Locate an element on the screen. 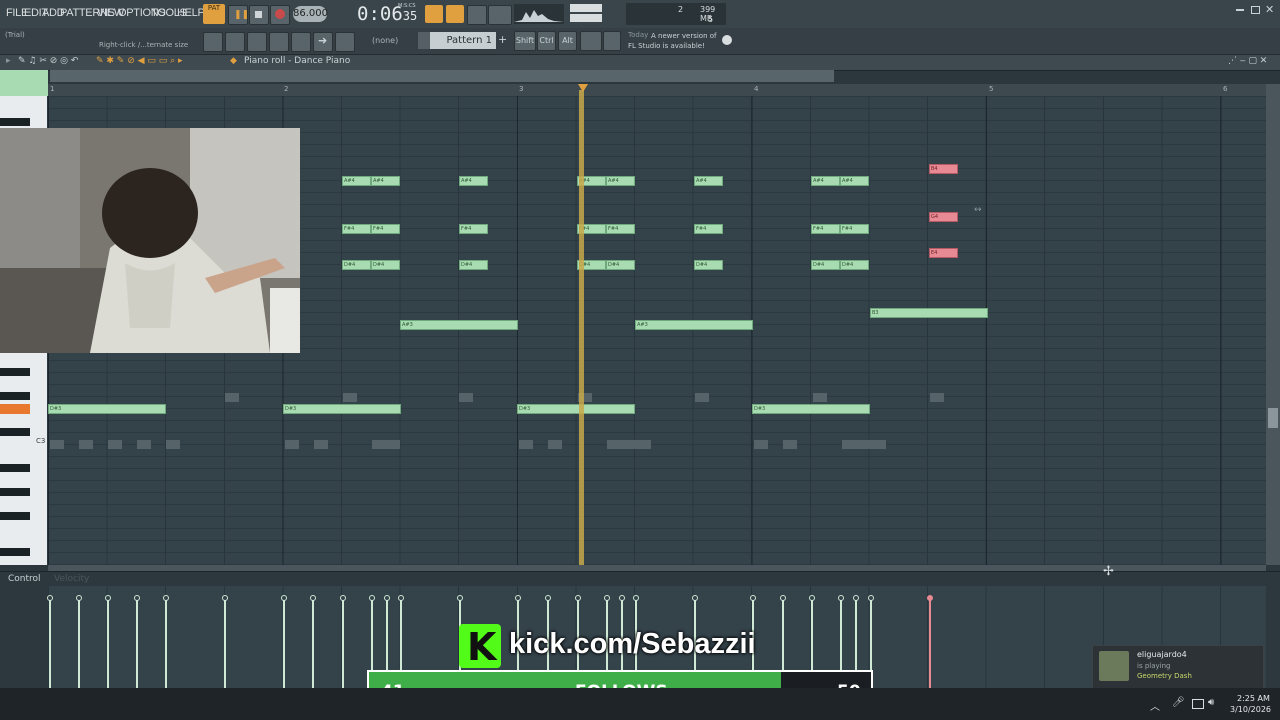 The width and height of the screenshot is (1280, 720). selected-note: E4 is located at coordinates (943, 253).